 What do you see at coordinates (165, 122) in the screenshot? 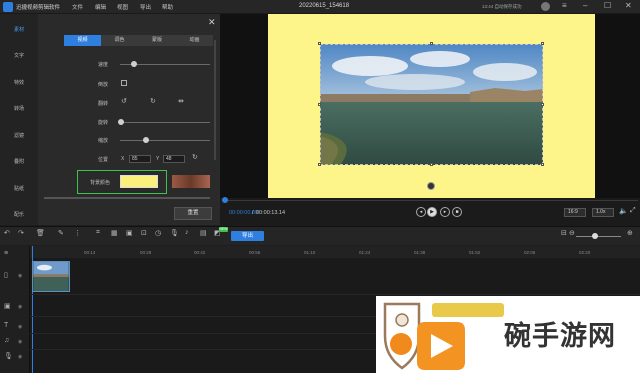
I see `rotate-slider-track` at bounding box center [165, 122].